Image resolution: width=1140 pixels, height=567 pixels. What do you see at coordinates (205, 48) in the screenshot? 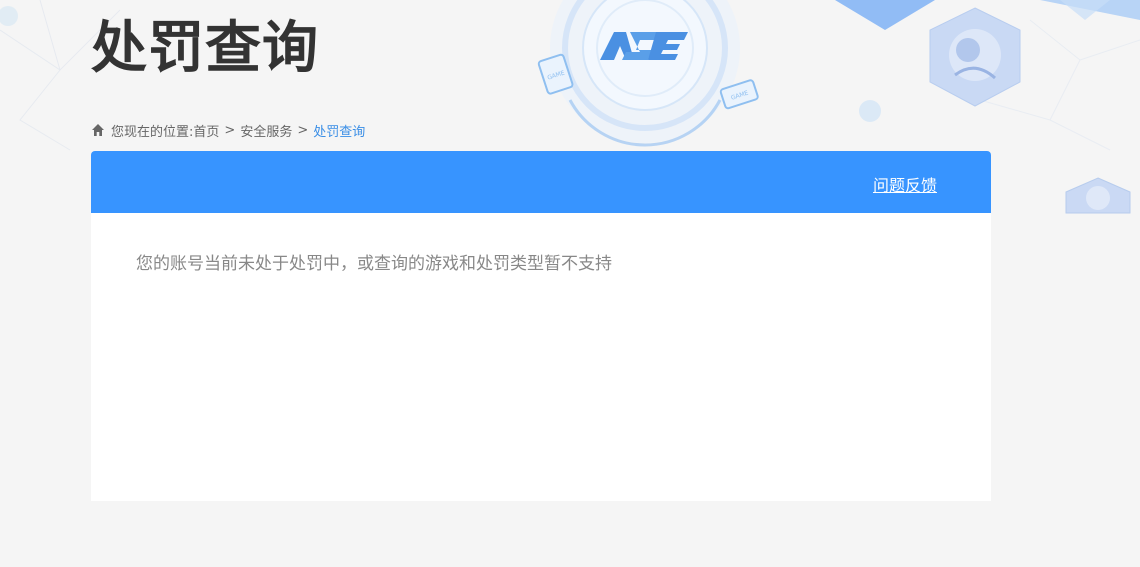
I see `page-title: 处罚查询` at bounding box center [205, 48].